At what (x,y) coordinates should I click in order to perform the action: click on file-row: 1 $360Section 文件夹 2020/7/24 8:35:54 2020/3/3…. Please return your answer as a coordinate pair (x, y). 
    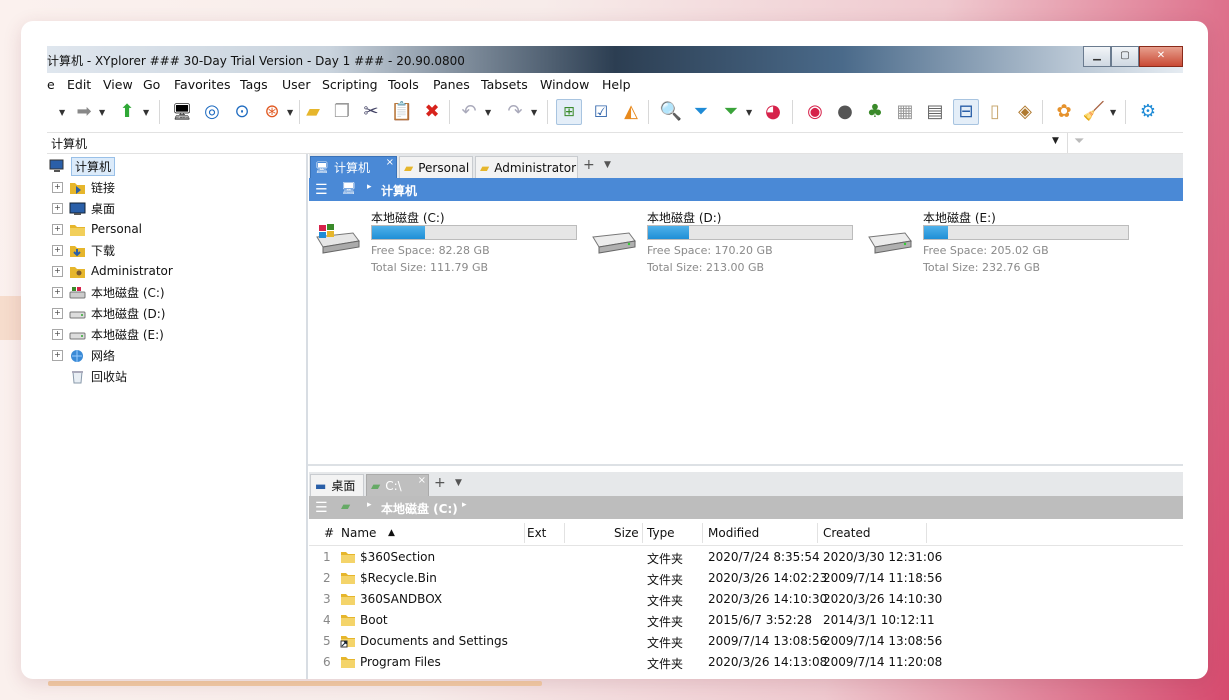
    Looking at the image, I should click on (746, 557).